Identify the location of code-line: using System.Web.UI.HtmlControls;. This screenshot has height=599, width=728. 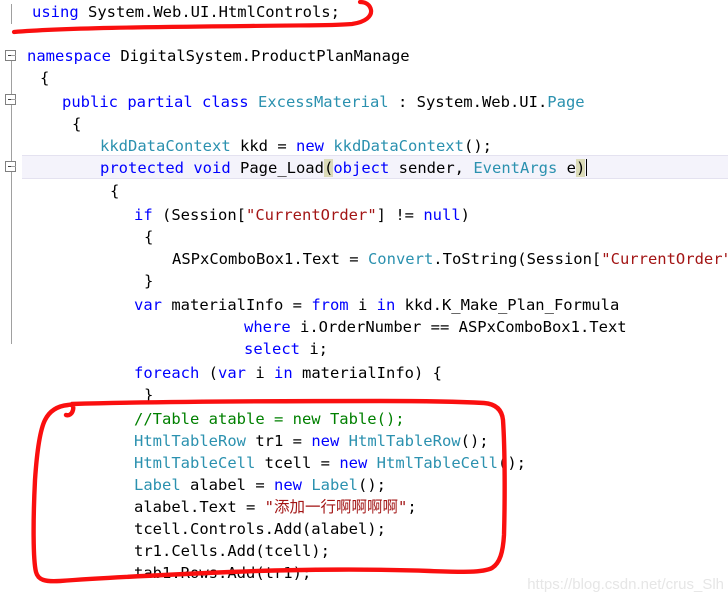
(186, 12).